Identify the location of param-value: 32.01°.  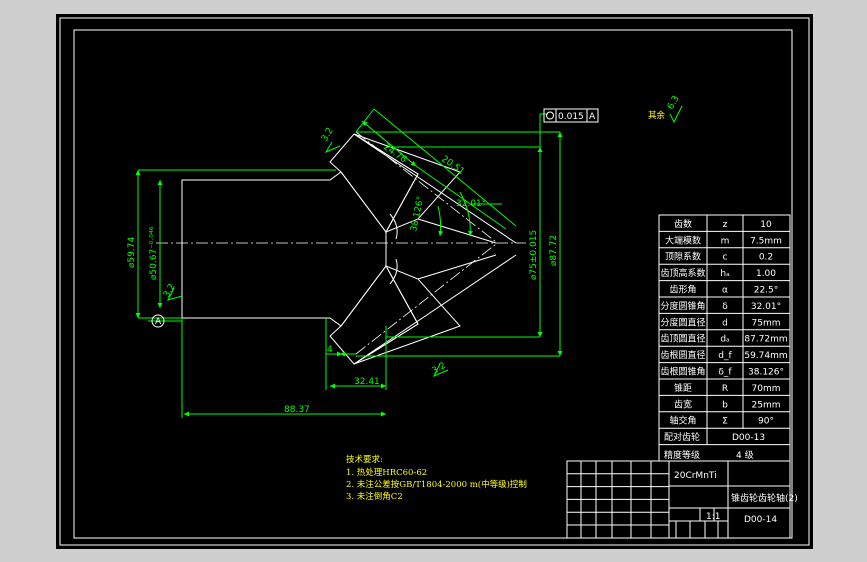
(766, 307).